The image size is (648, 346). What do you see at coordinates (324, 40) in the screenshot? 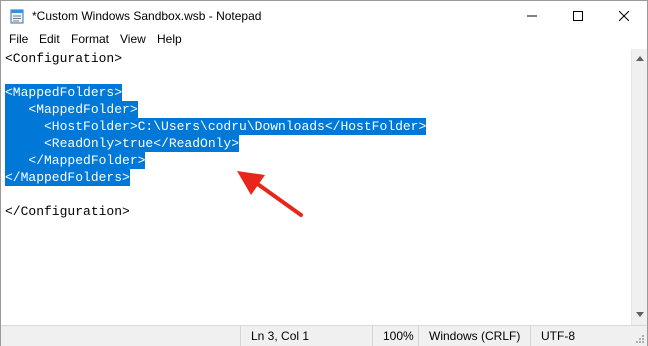
I see `menu-bar: File Edit Format View Help` at bounding box center [324, 40].